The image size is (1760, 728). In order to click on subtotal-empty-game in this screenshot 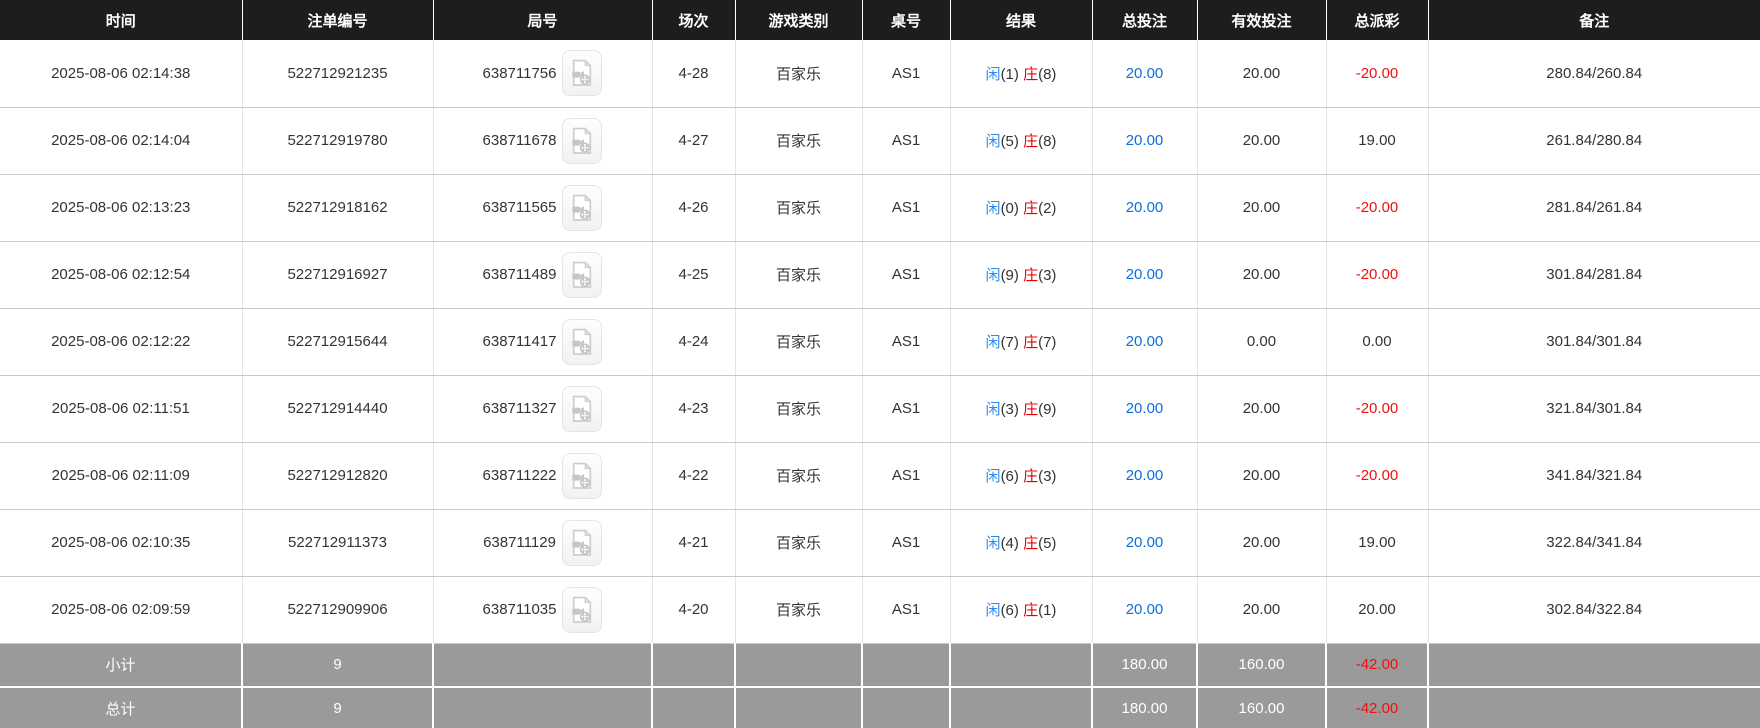, I will do `click(799, 664)`.